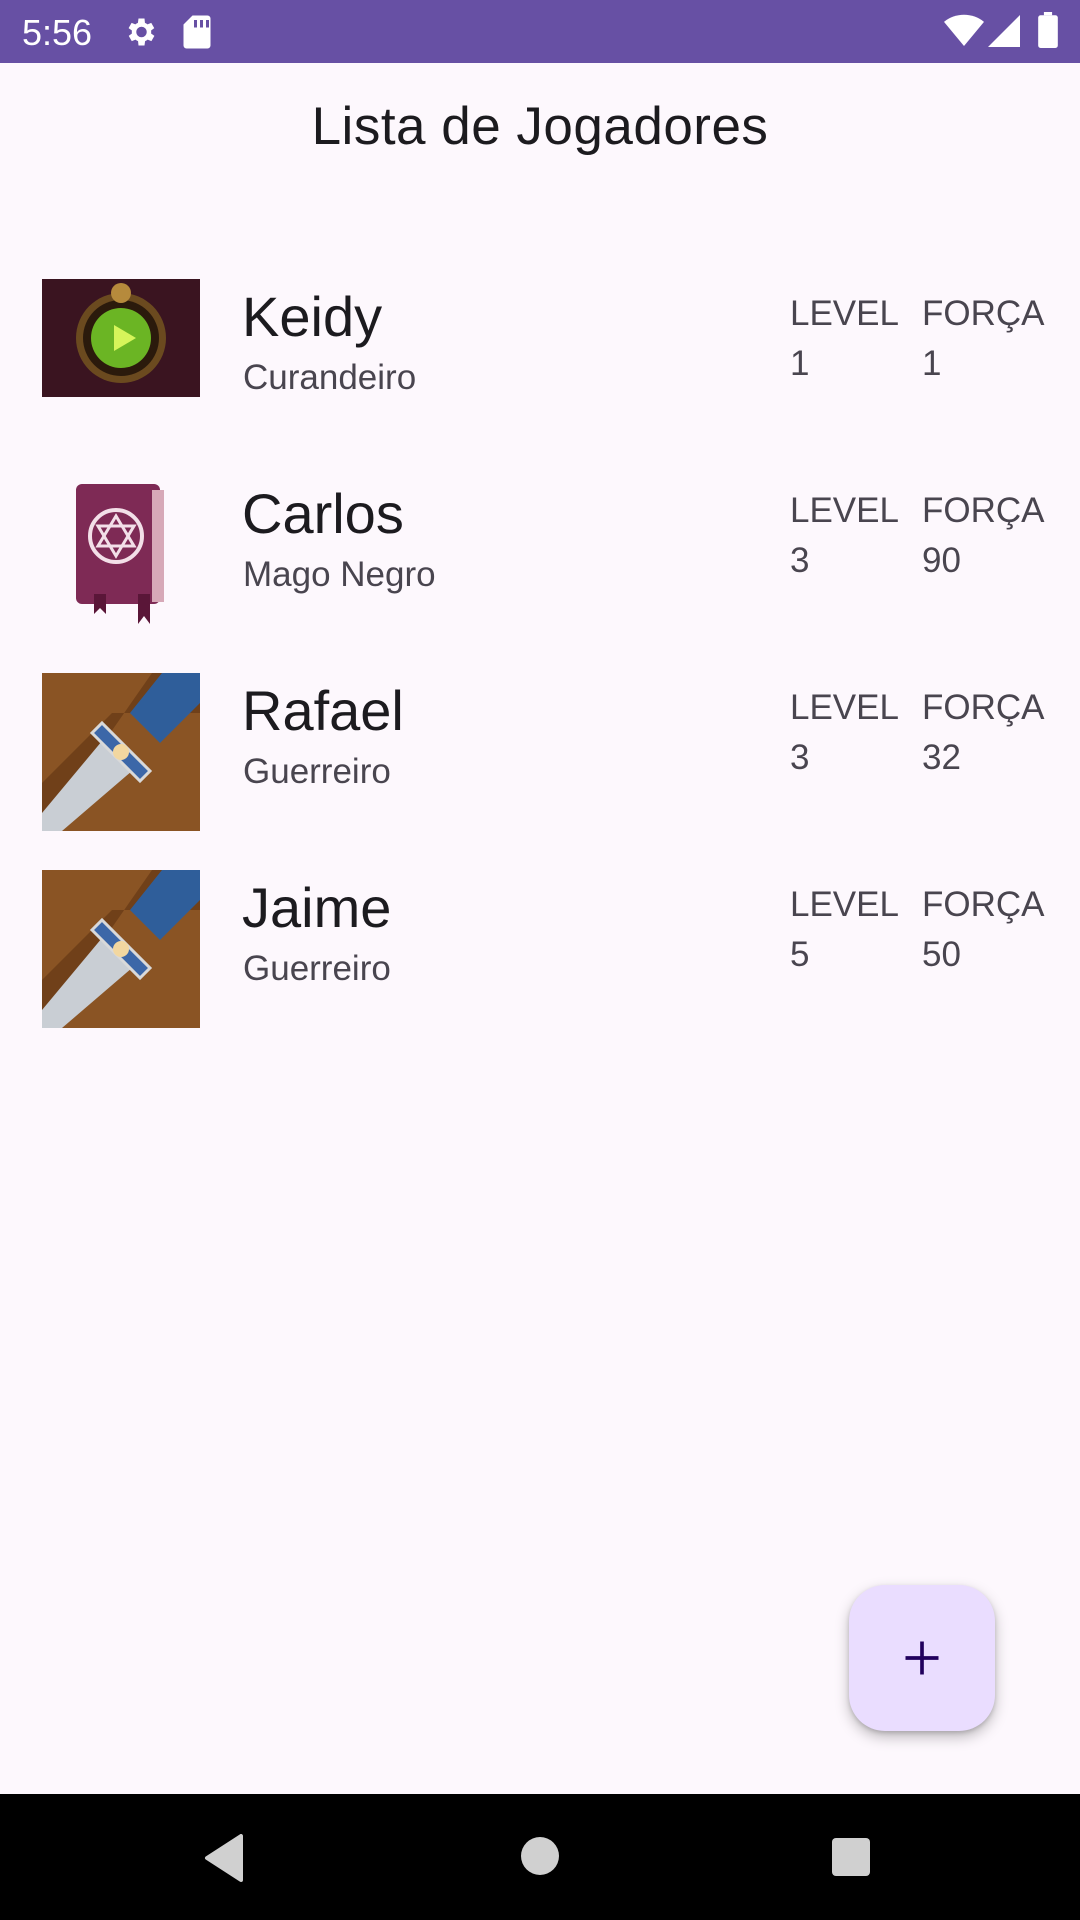 Image resolution: width=1080 pixels, height=1920 pixels. What do you see at coordinates (800, 363) in the screenshot?
I see `level-value: 1` at bounding box center [800, 363].